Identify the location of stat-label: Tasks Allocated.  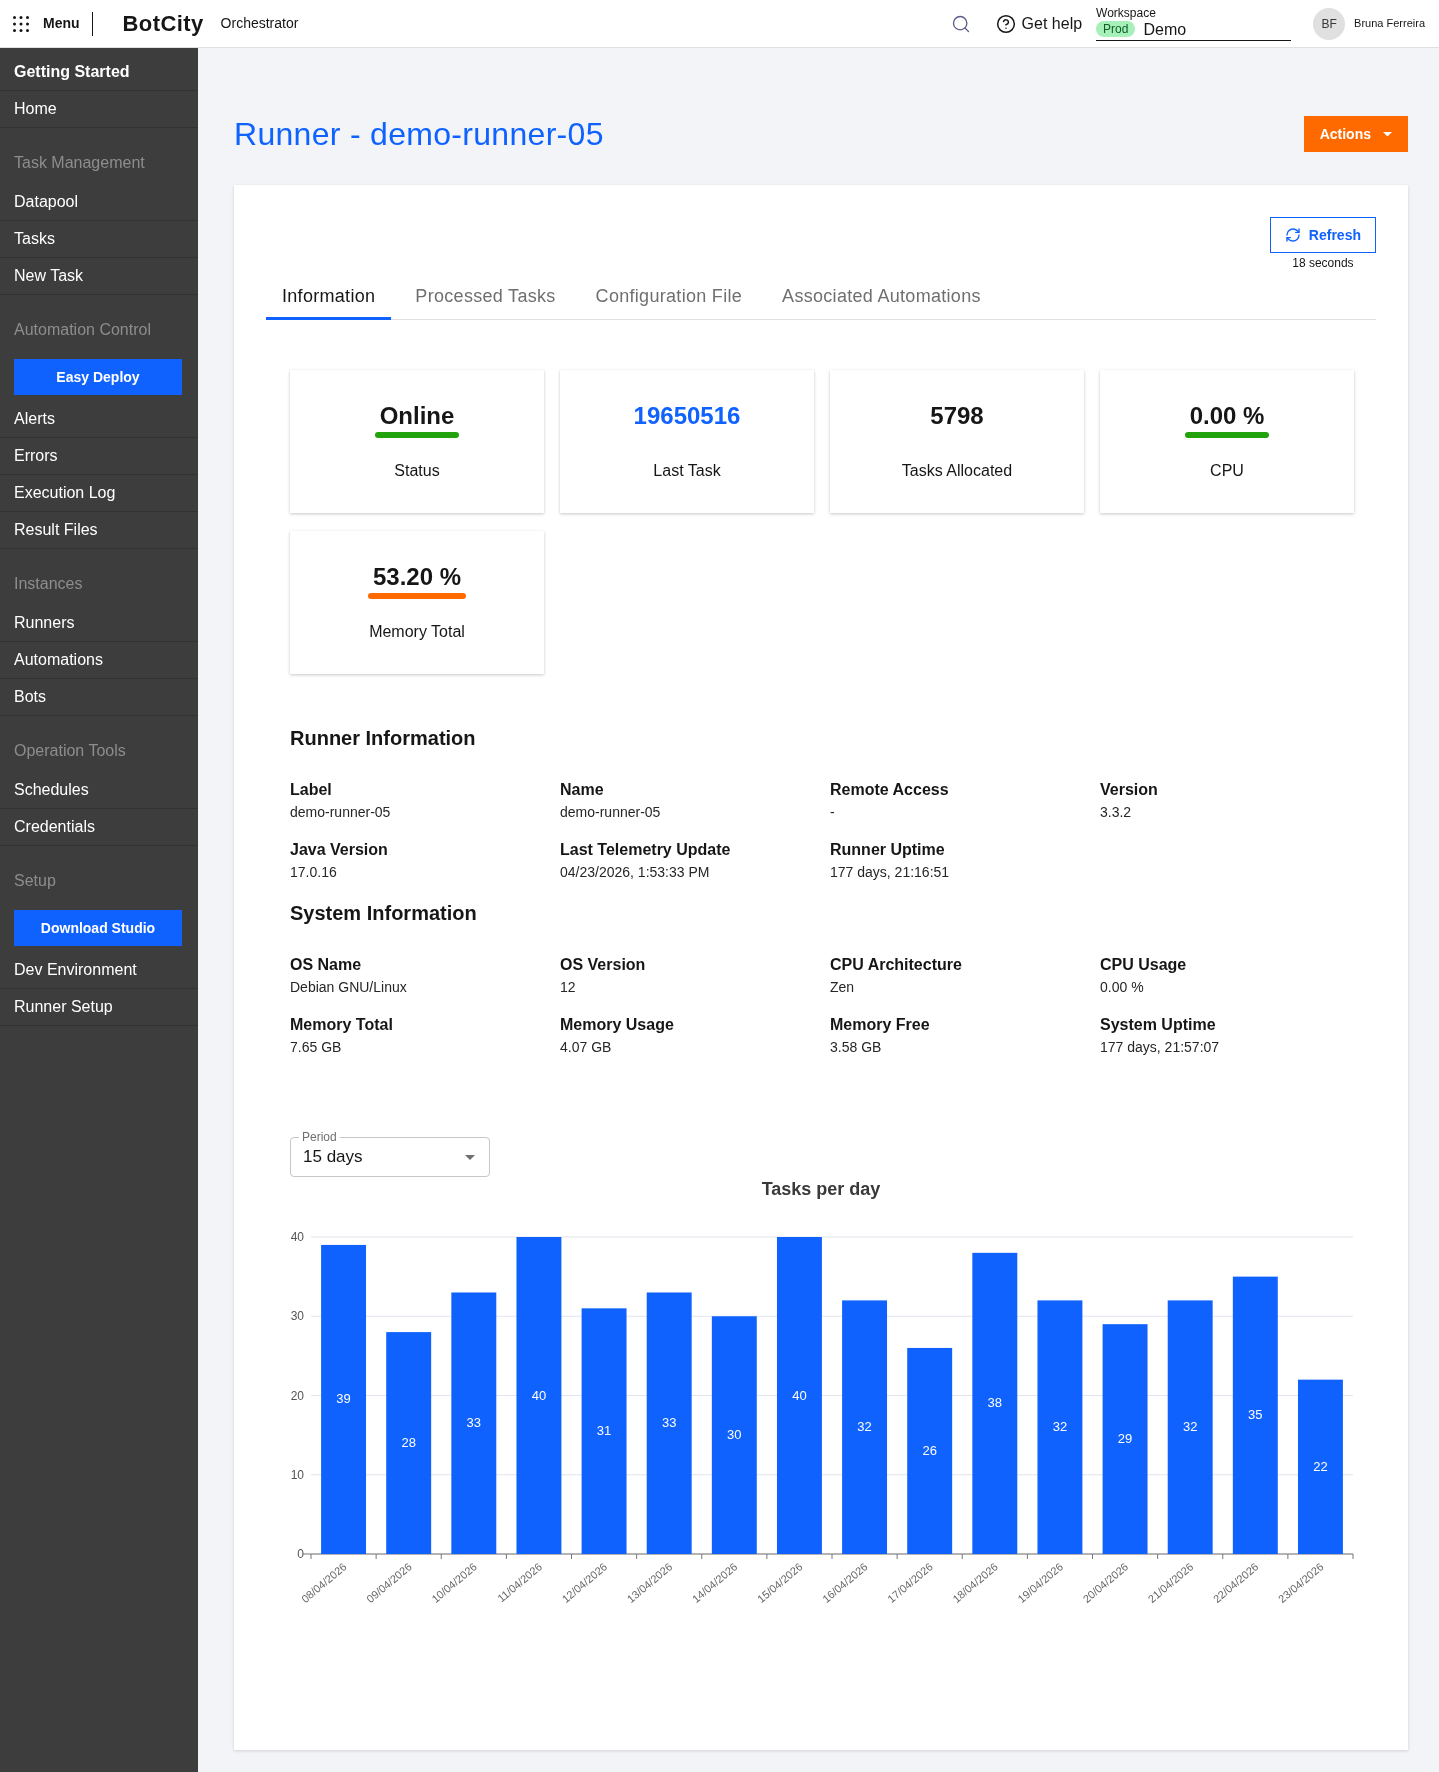
(957, 471).